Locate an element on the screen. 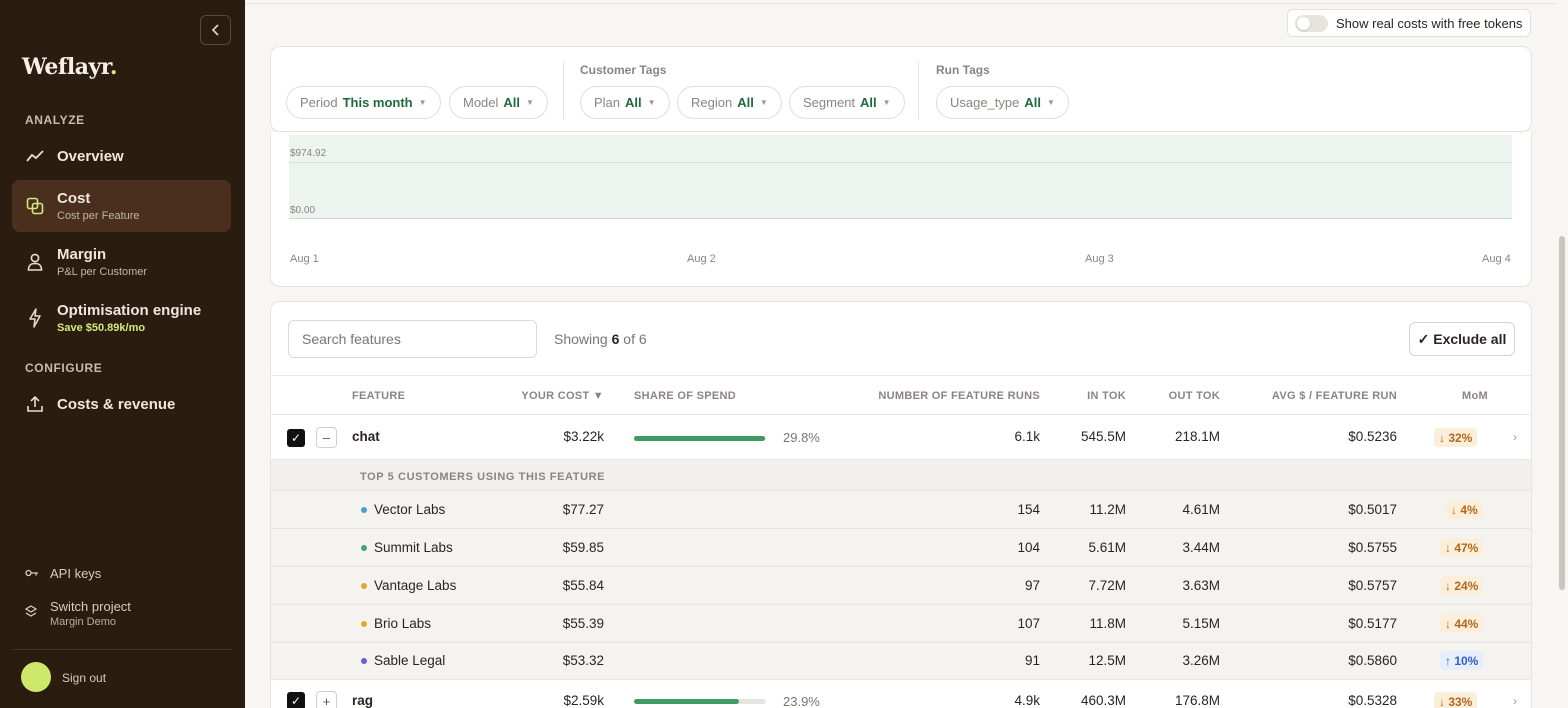 The width and height of the screenshot is (1568, 708). sidebar-item-label: Overview is located at coordinates (90, 156).